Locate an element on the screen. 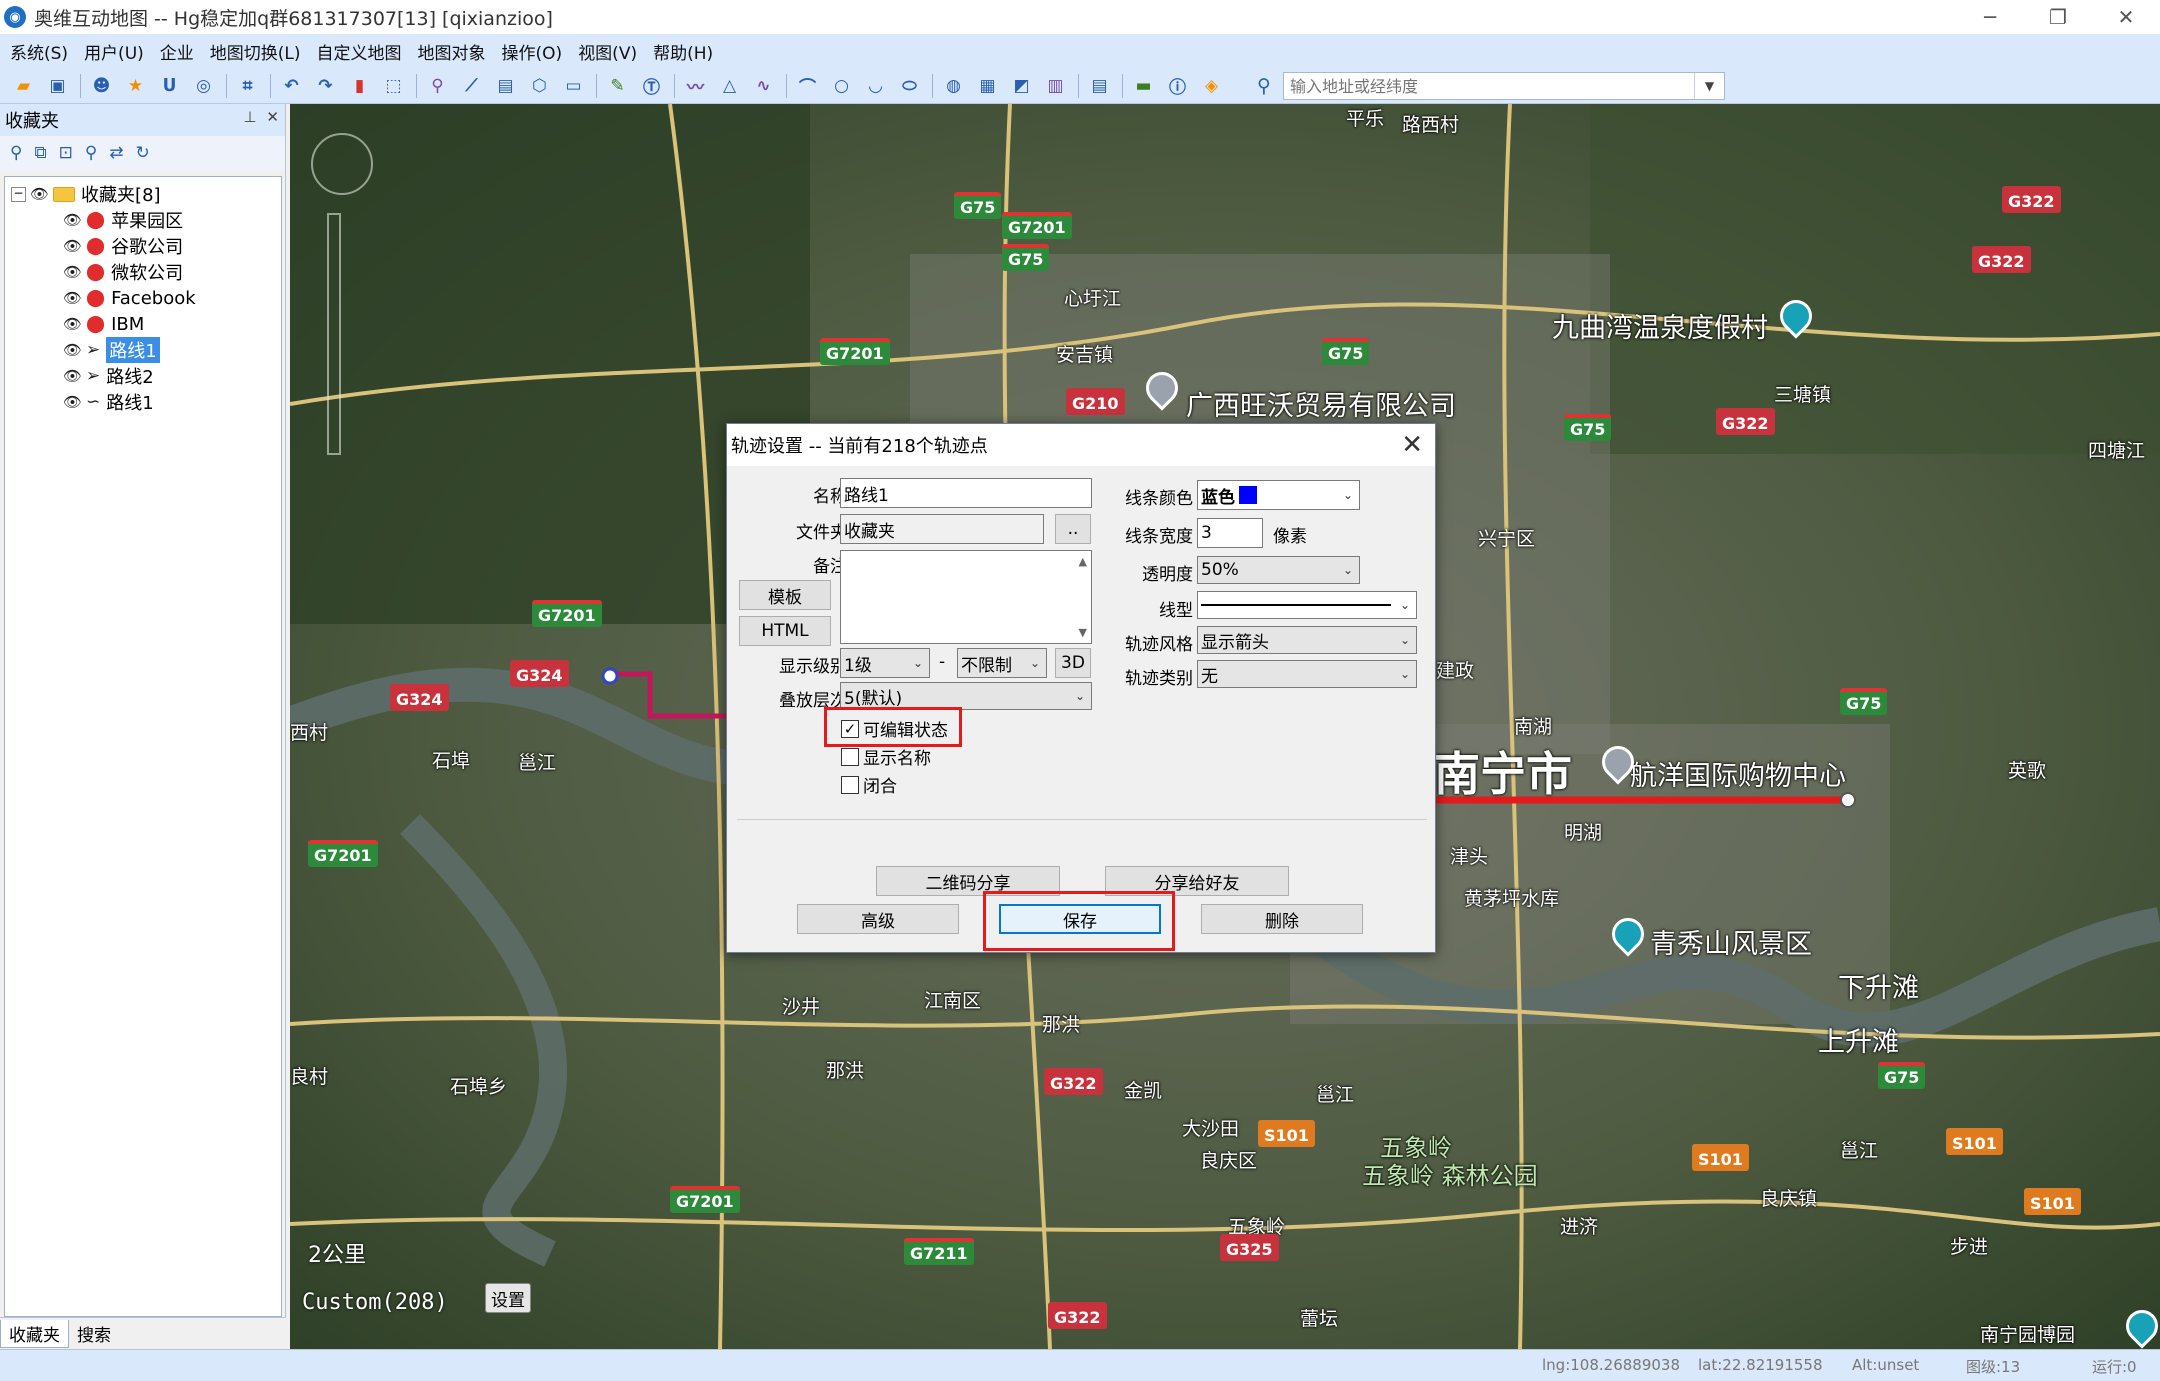 This screenshot has height=1381, width=2160. map-settings-button: 设置 is located at coordinates (508, 1298).